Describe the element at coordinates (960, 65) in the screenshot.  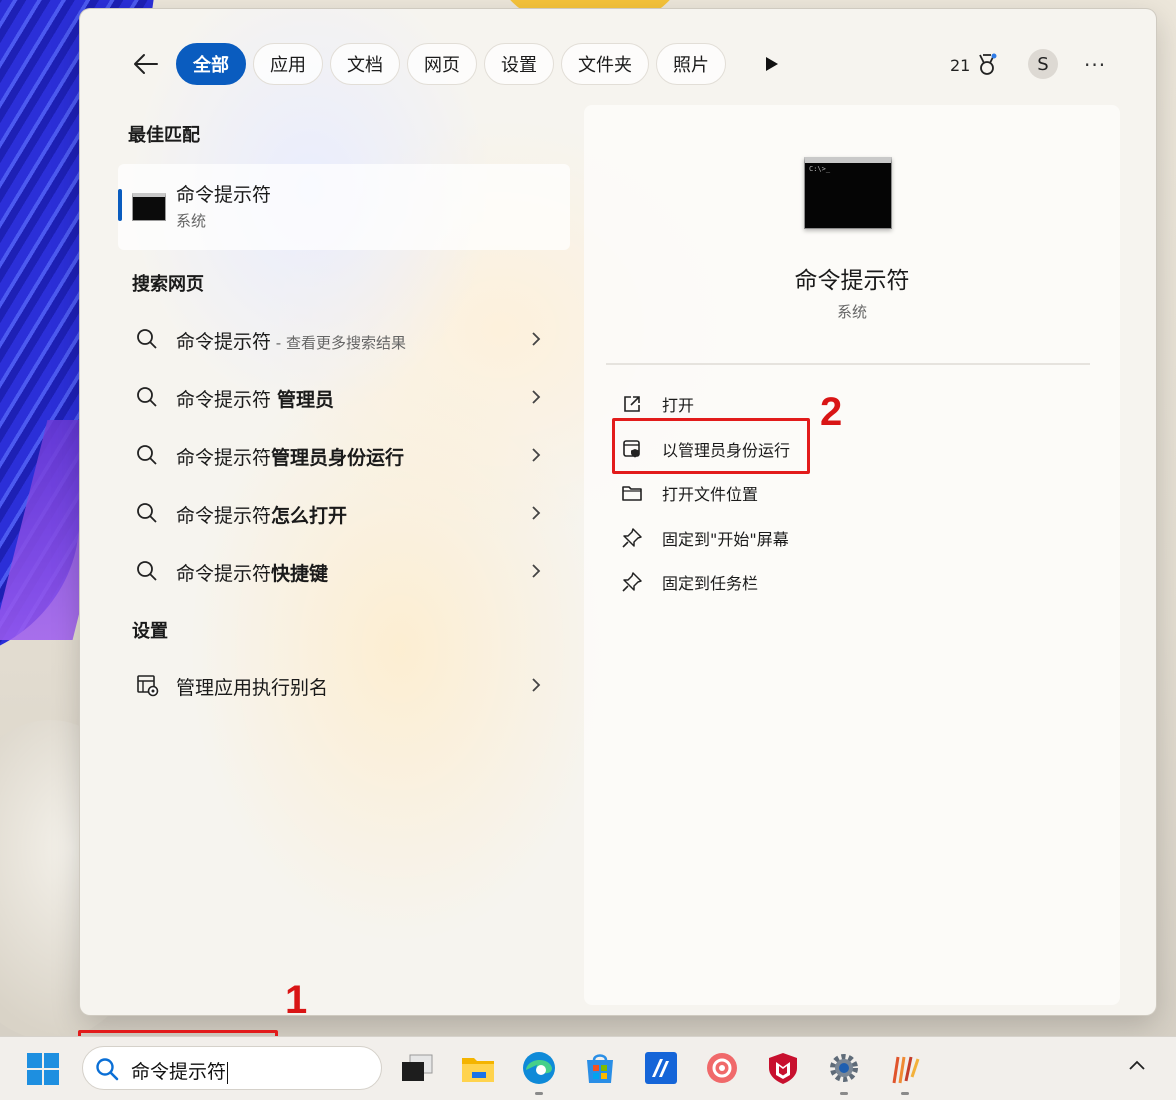
I see `rewards-points-count: 21` at that location.